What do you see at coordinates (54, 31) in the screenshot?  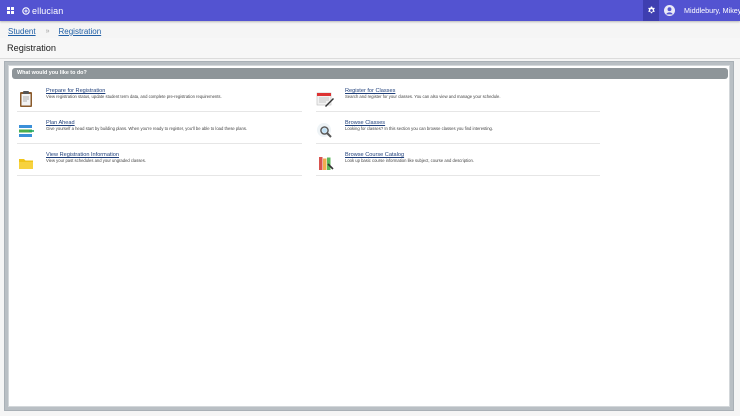 I see `breadcrumb: Student » Registration` at bounding box center [54, 31].